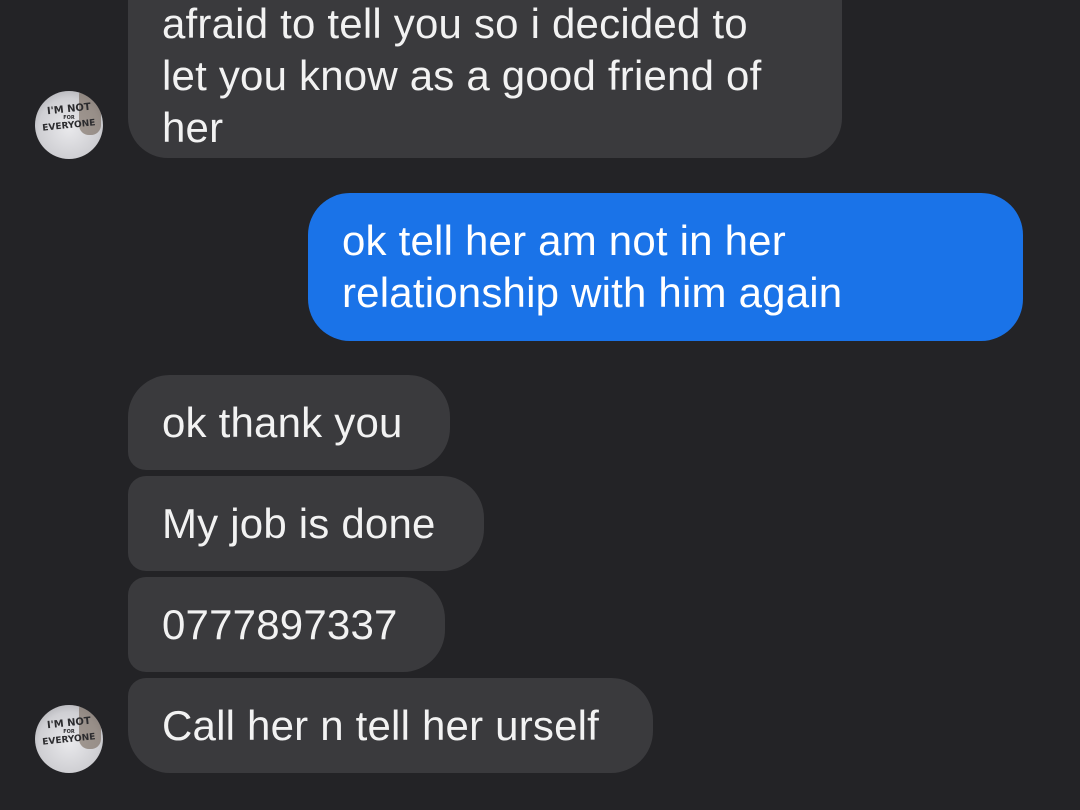 This screenshot has height=810, width=1080. What do you see at coordinates (289, 422) in the screenshot?
I see `message-bubble-incoming: ok thank you` at bounding box center [289, 422].